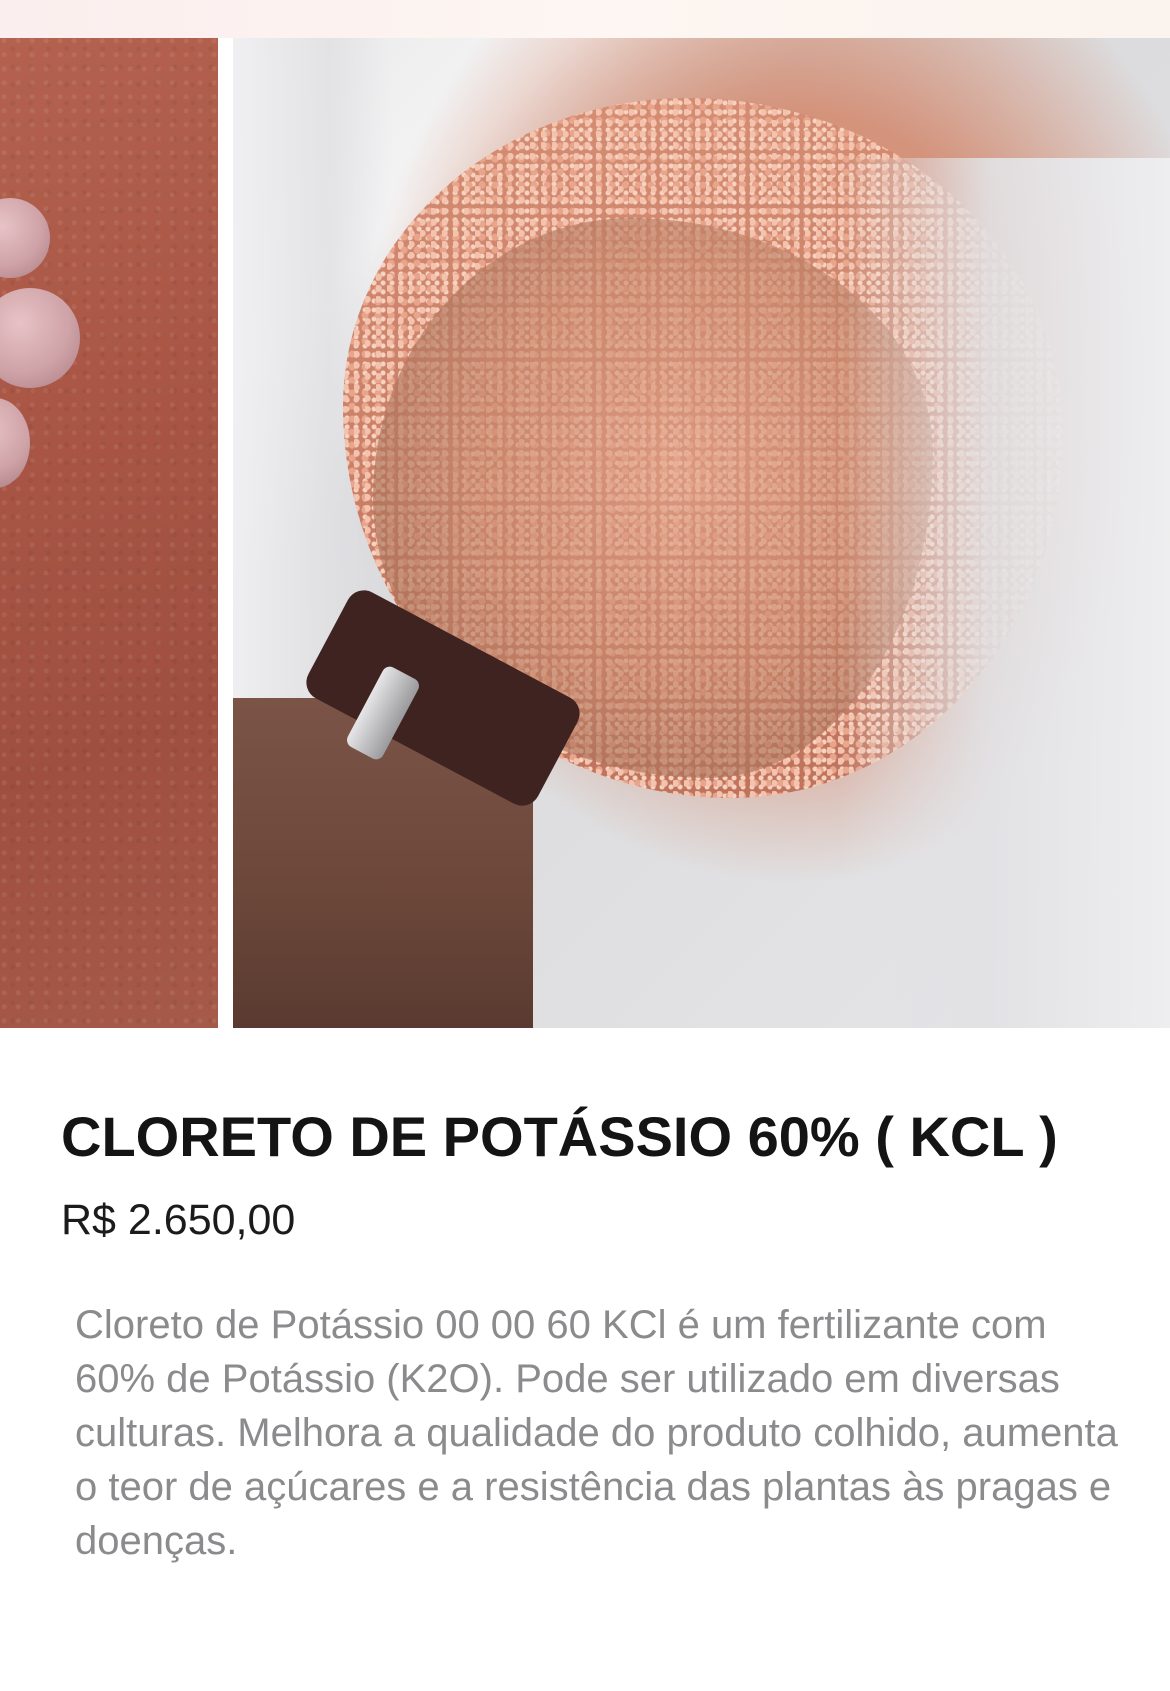 The image size is (1170, 1691). I want to click on product-price: R$ 2.650,00, so click(178, 1220).